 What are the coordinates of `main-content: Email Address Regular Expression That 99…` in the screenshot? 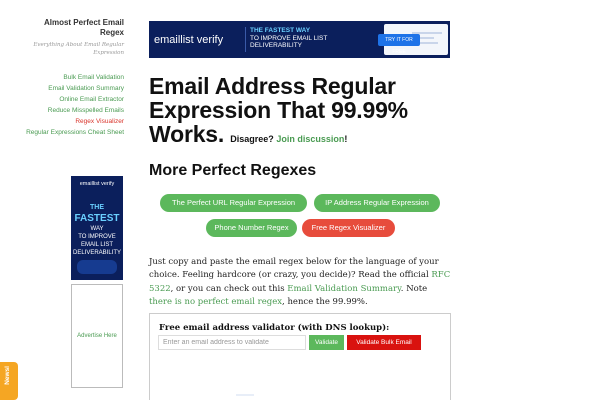 It's located at (300, 112).